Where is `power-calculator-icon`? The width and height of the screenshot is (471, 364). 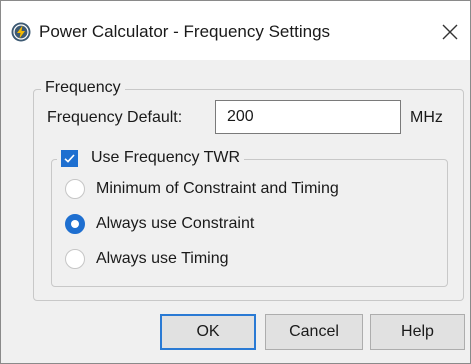 power-calculator-icon is located at coordinates (21, 32).